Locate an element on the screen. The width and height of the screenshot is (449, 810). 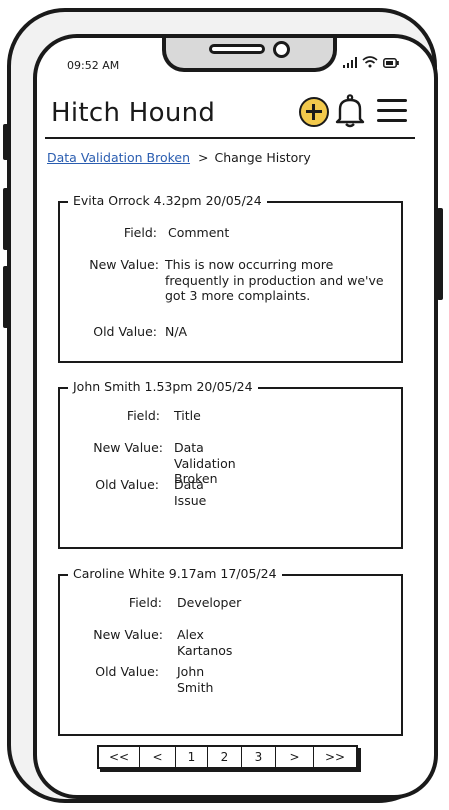
status-icons is located at coordinates (371, 62).